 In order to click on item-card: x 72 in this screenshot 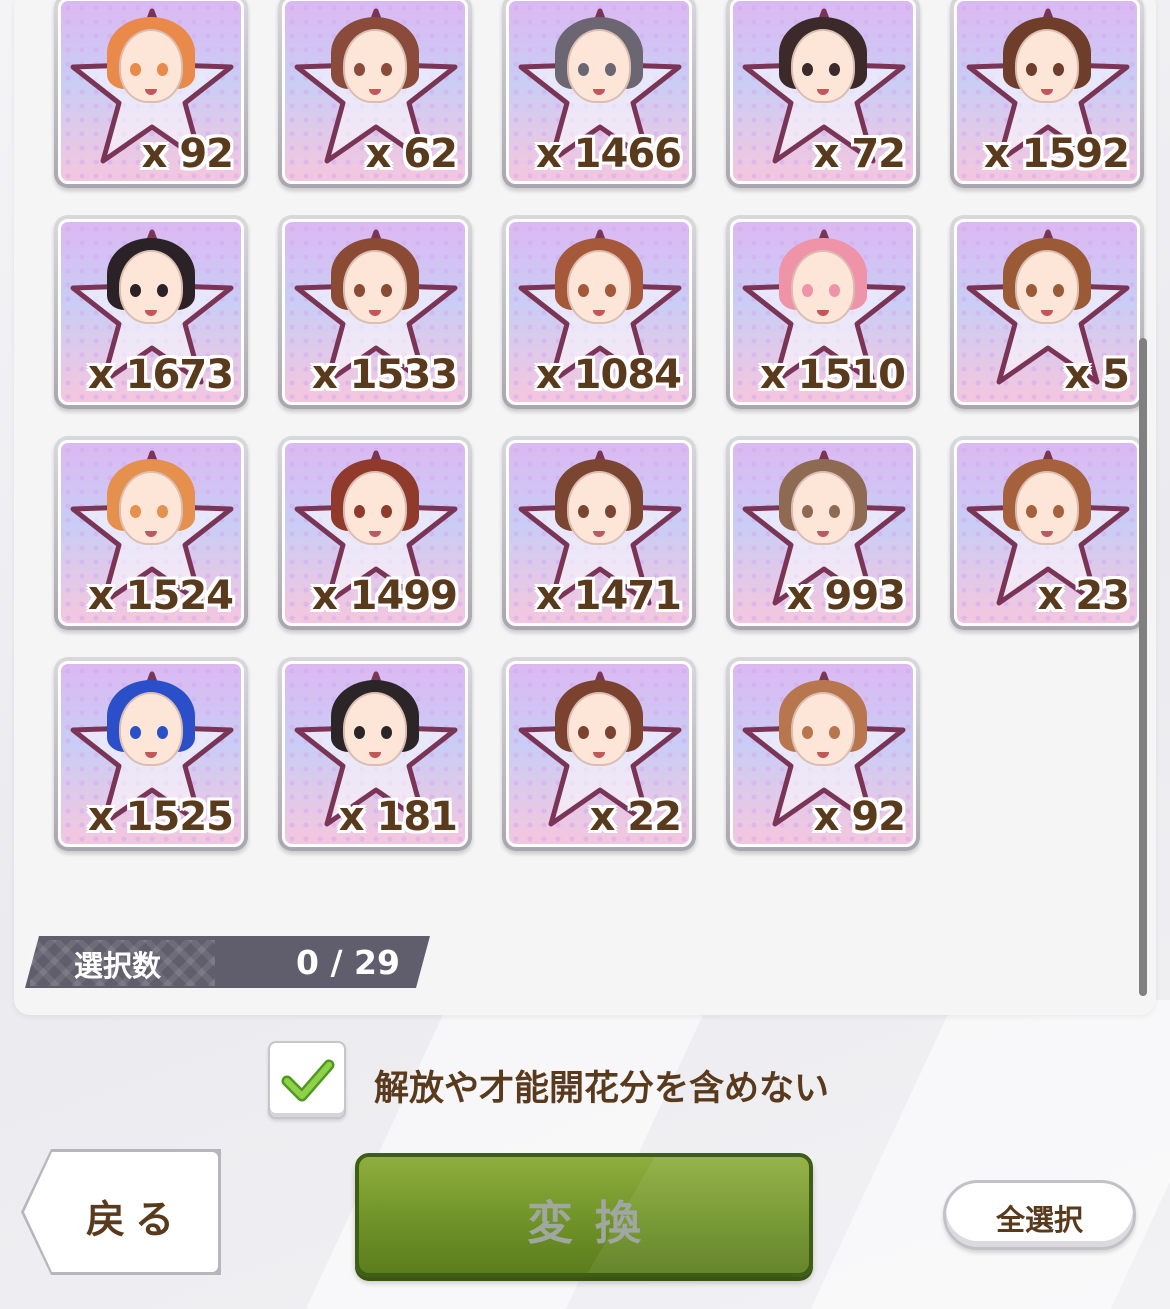, I will do `click(823, 94)`.